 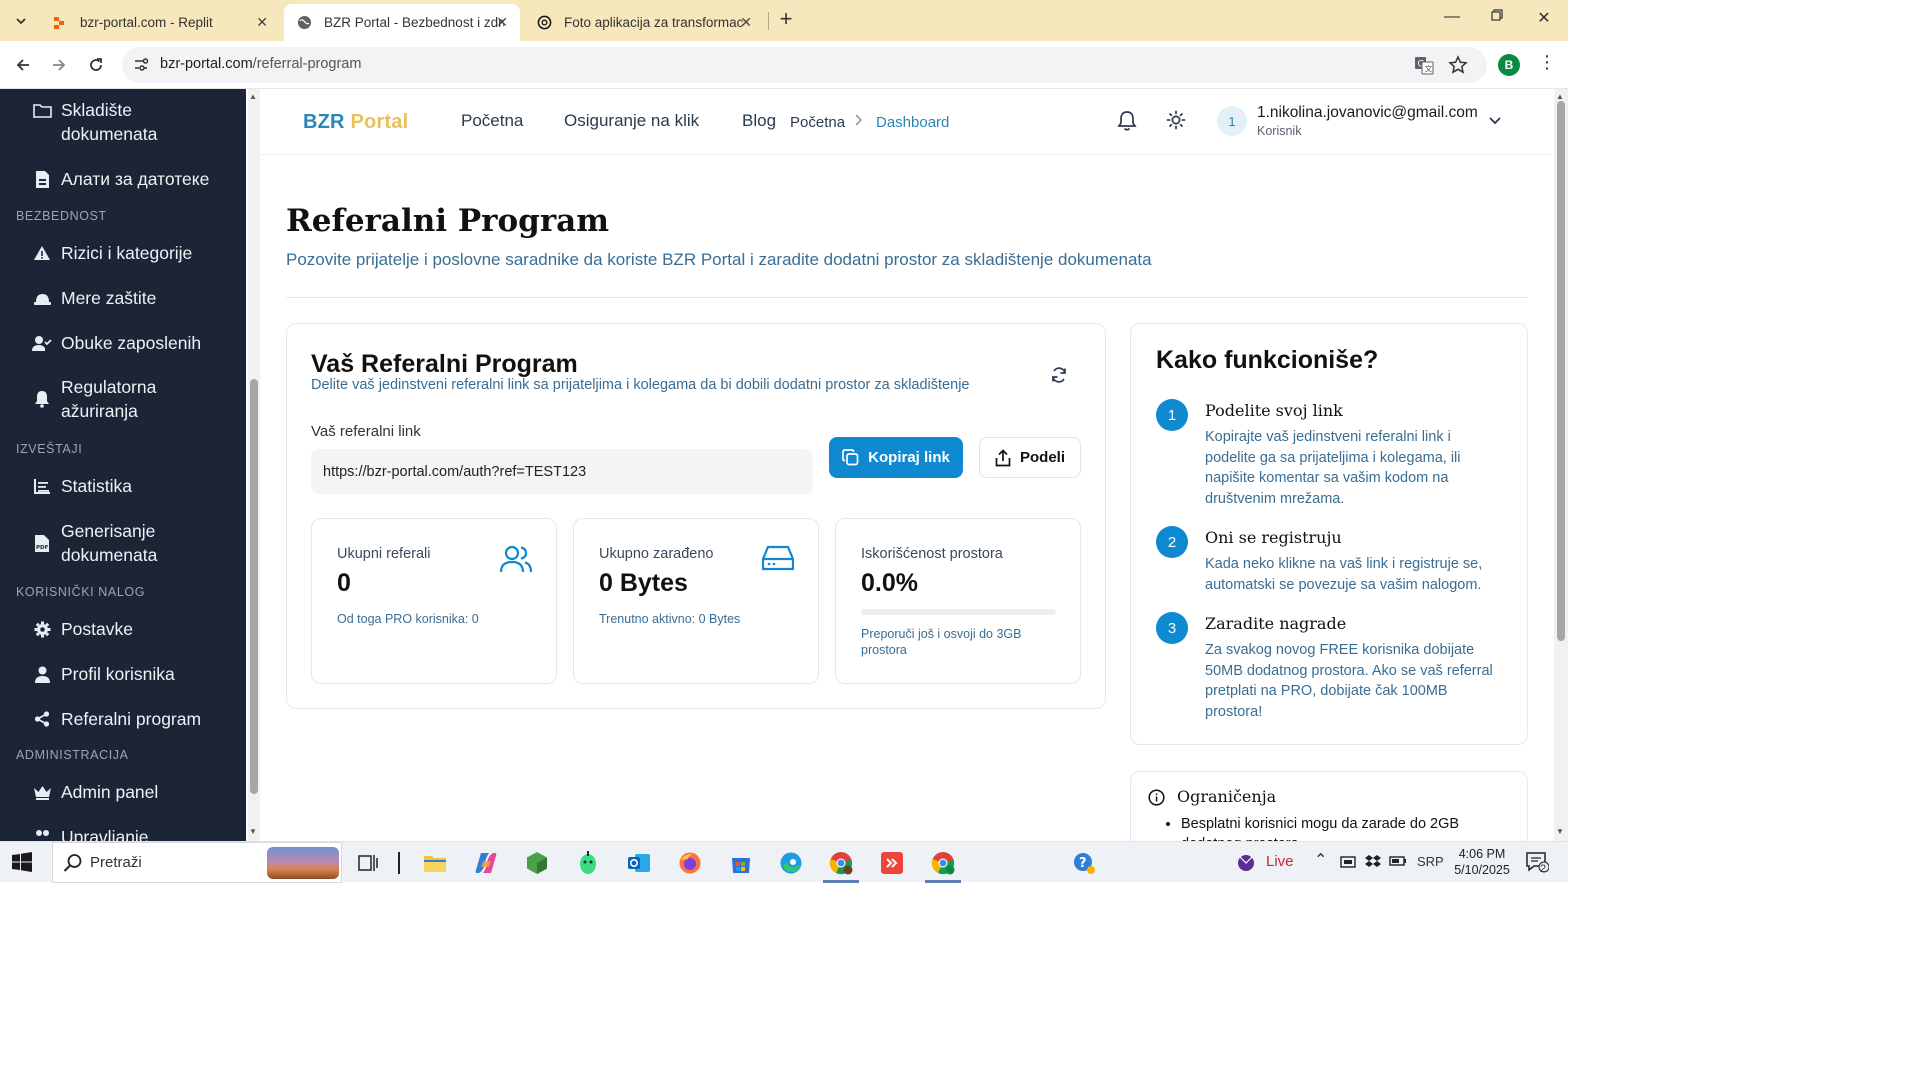 I want to click on sidebar-section-admin: ADMINISTRACIJA, so click(x=72, y=755).